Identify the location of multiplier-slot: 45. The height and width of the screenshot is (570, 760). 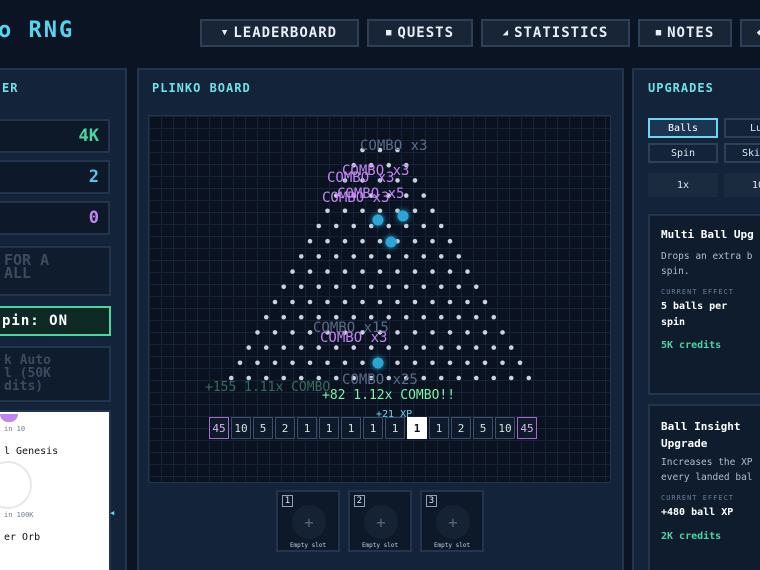
(527, 428).